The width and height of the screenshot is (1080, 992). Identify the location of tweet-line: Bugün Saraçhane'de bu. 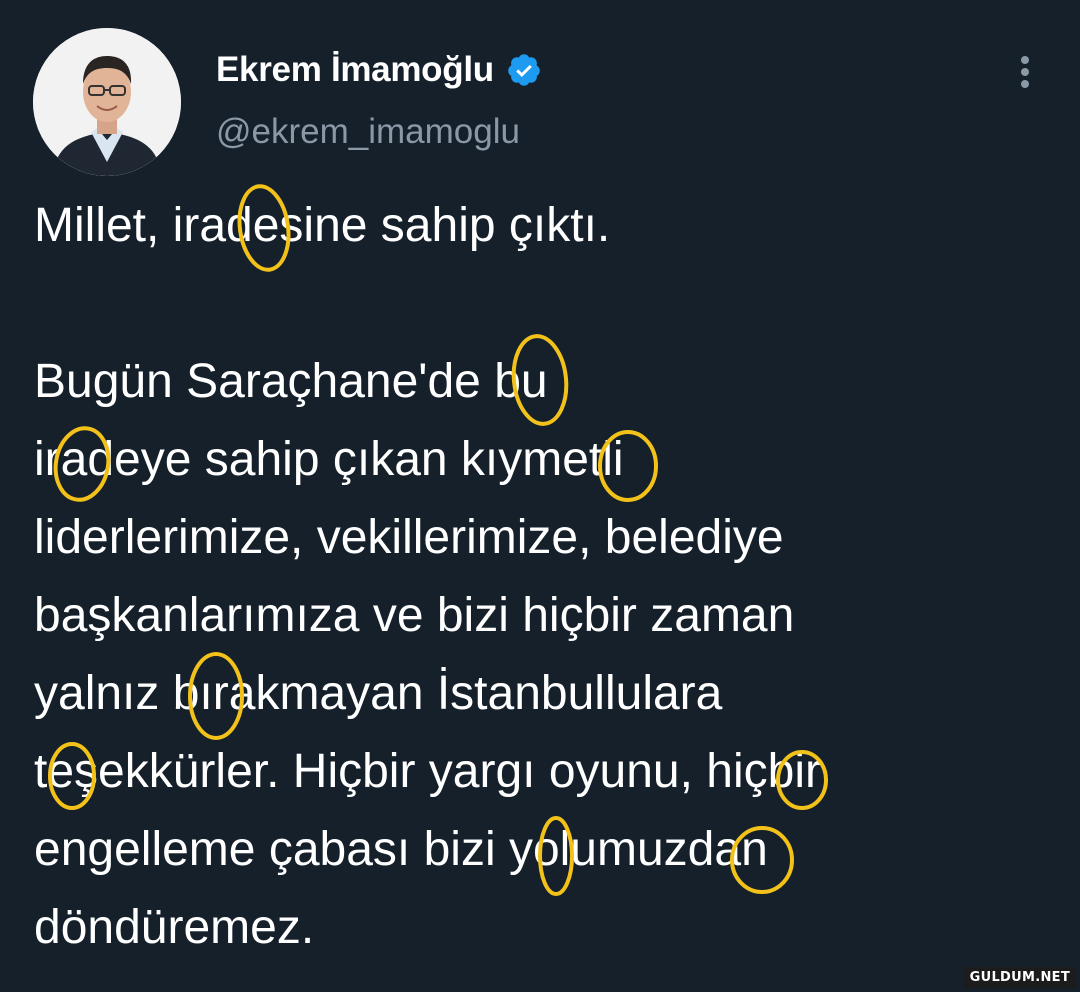
(291, 381).